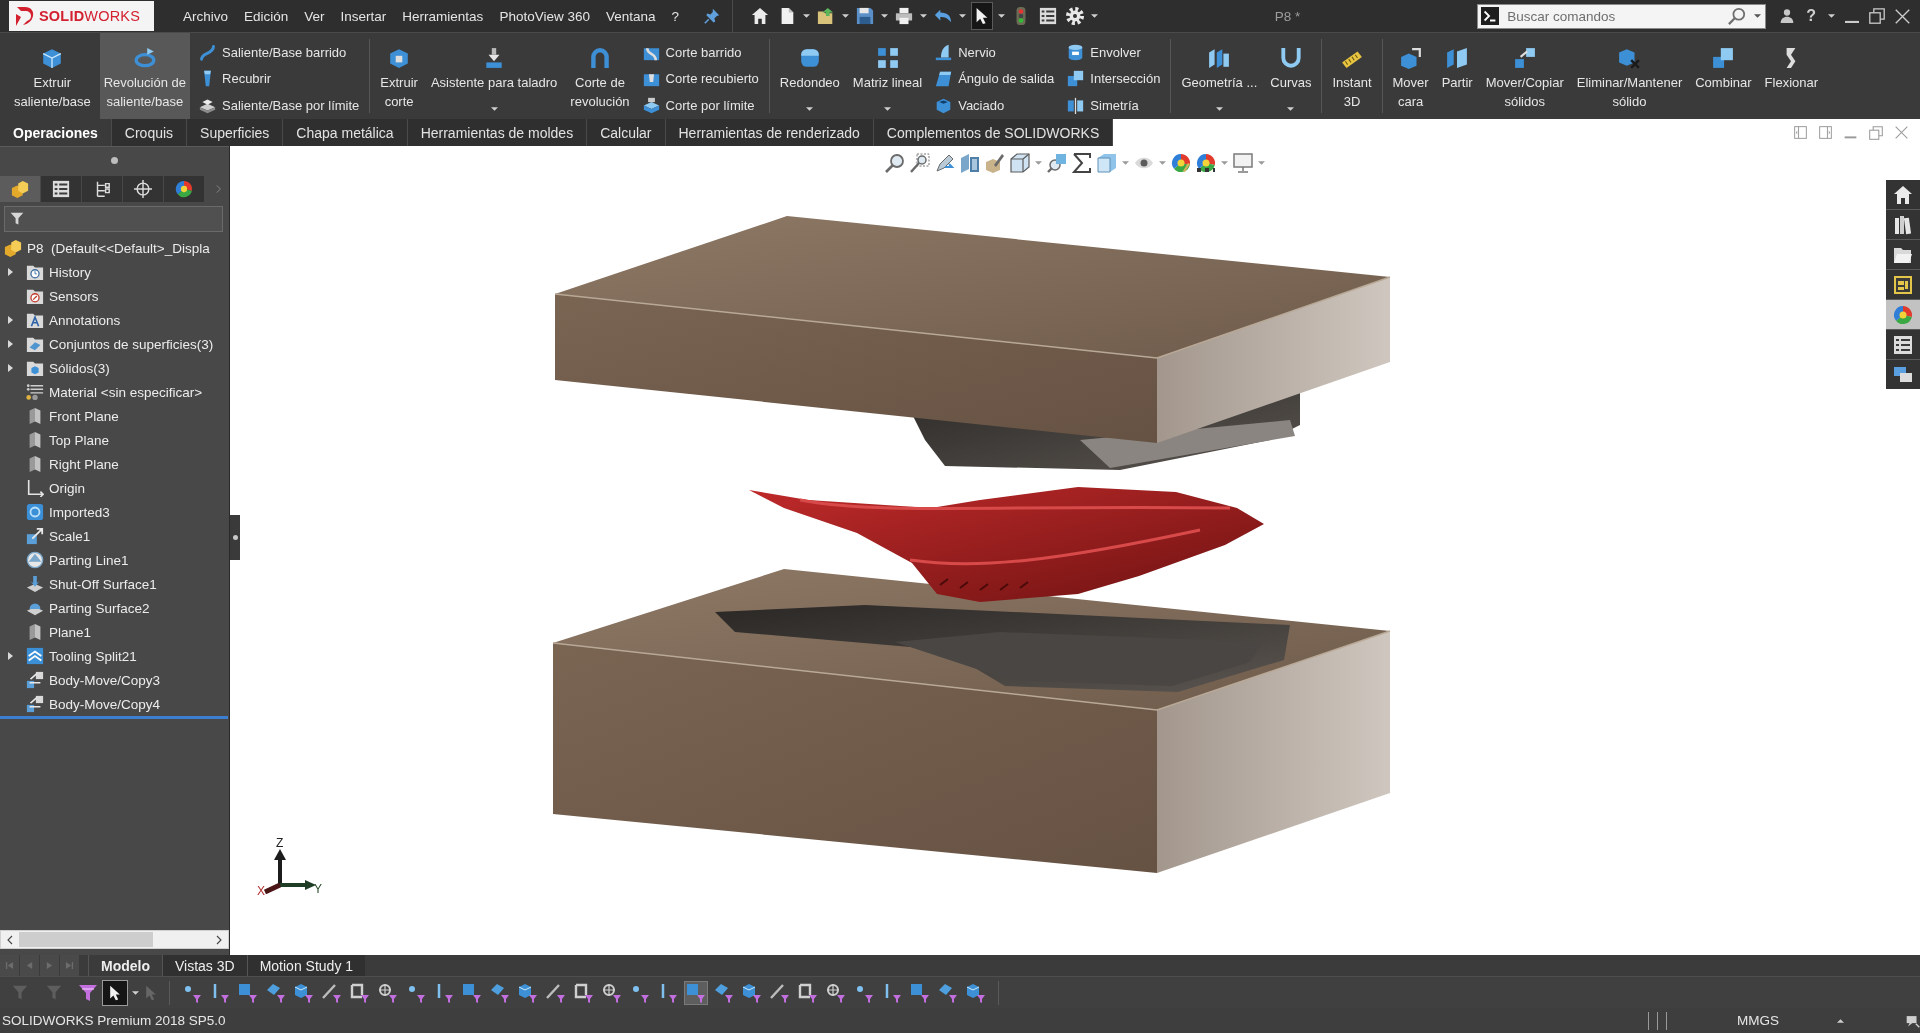  Describe the element at coordinates (314, 16) in the screenshot. I see `menu-item: Ver` at that location.